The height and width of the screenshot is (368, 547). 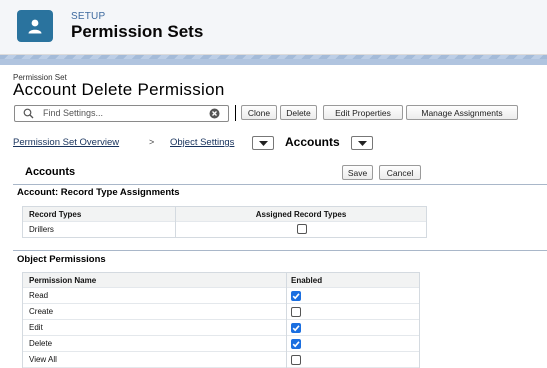 What do you see at coordinates (221, 360) in the screenshot?
I see `table-row: View All` at bounding box center [221, 360].